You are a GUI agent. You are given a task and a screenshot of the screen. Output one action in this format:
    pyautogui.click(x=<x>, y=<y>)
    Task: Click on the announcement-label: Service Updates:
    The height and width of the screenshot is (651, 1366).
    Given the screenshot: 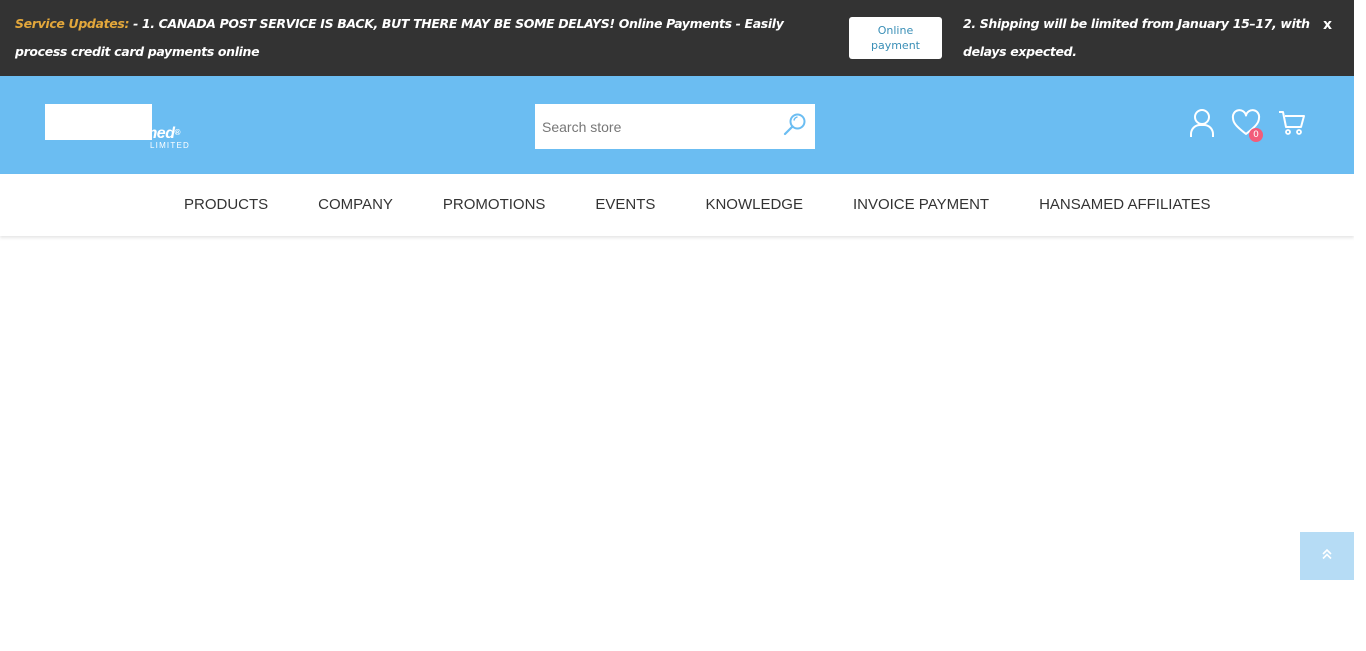 What is the action you would take?
    pyautogui.click(x=72, y=23)
    